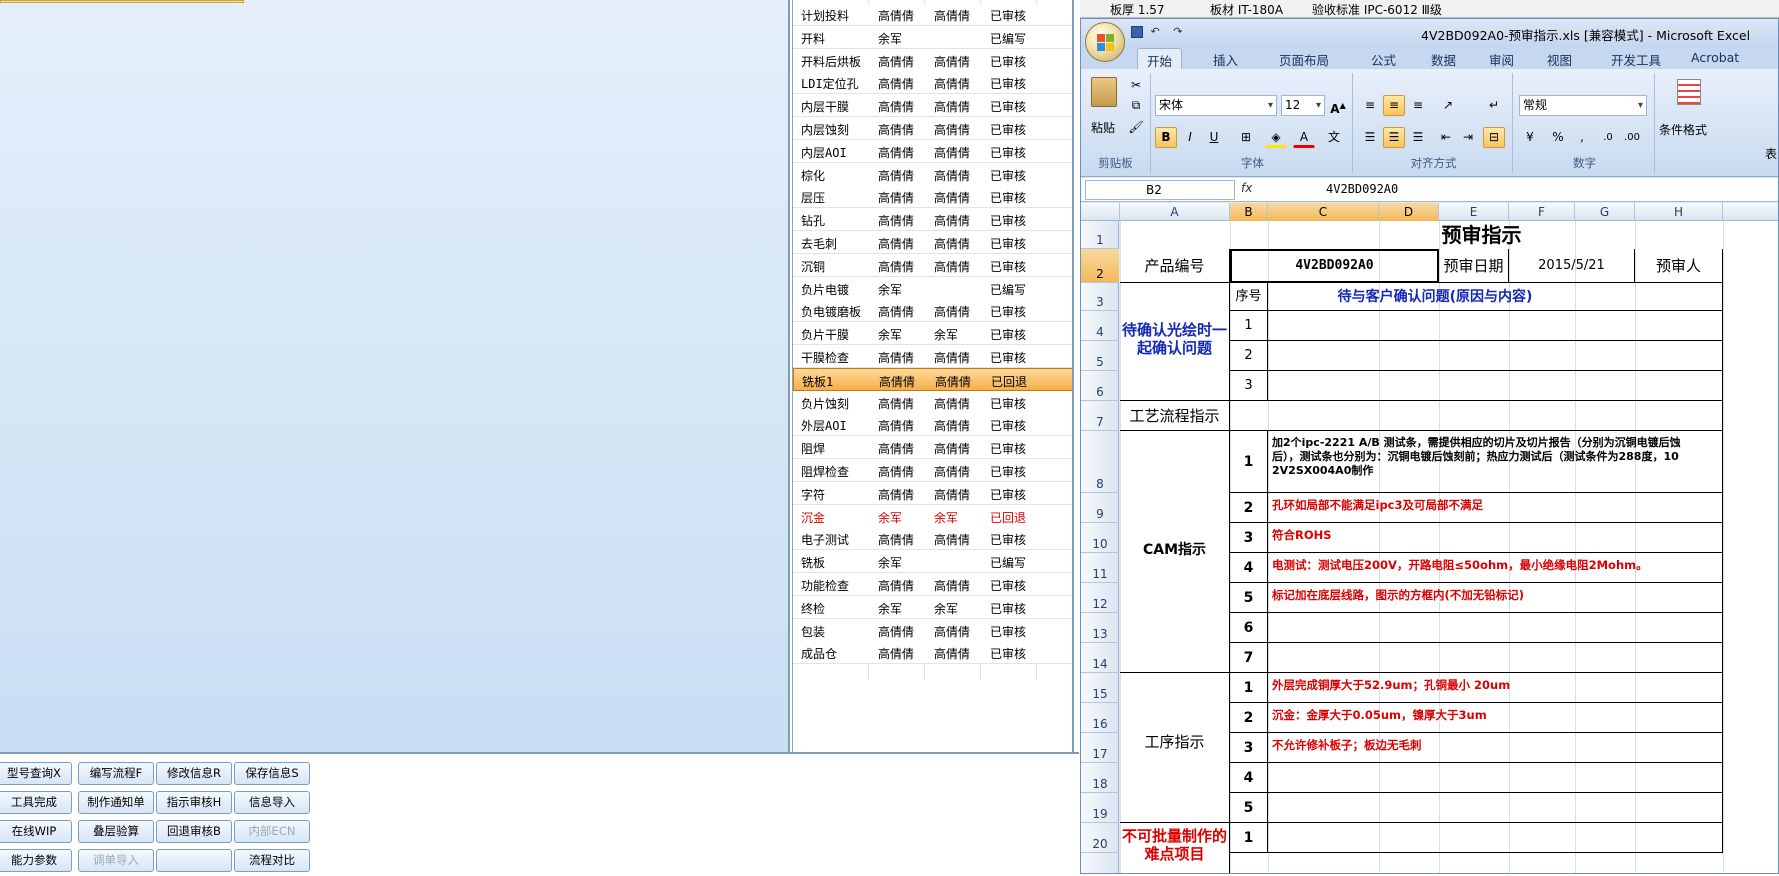  I want to click on process-seq-num: 4, so click(1249, 778).